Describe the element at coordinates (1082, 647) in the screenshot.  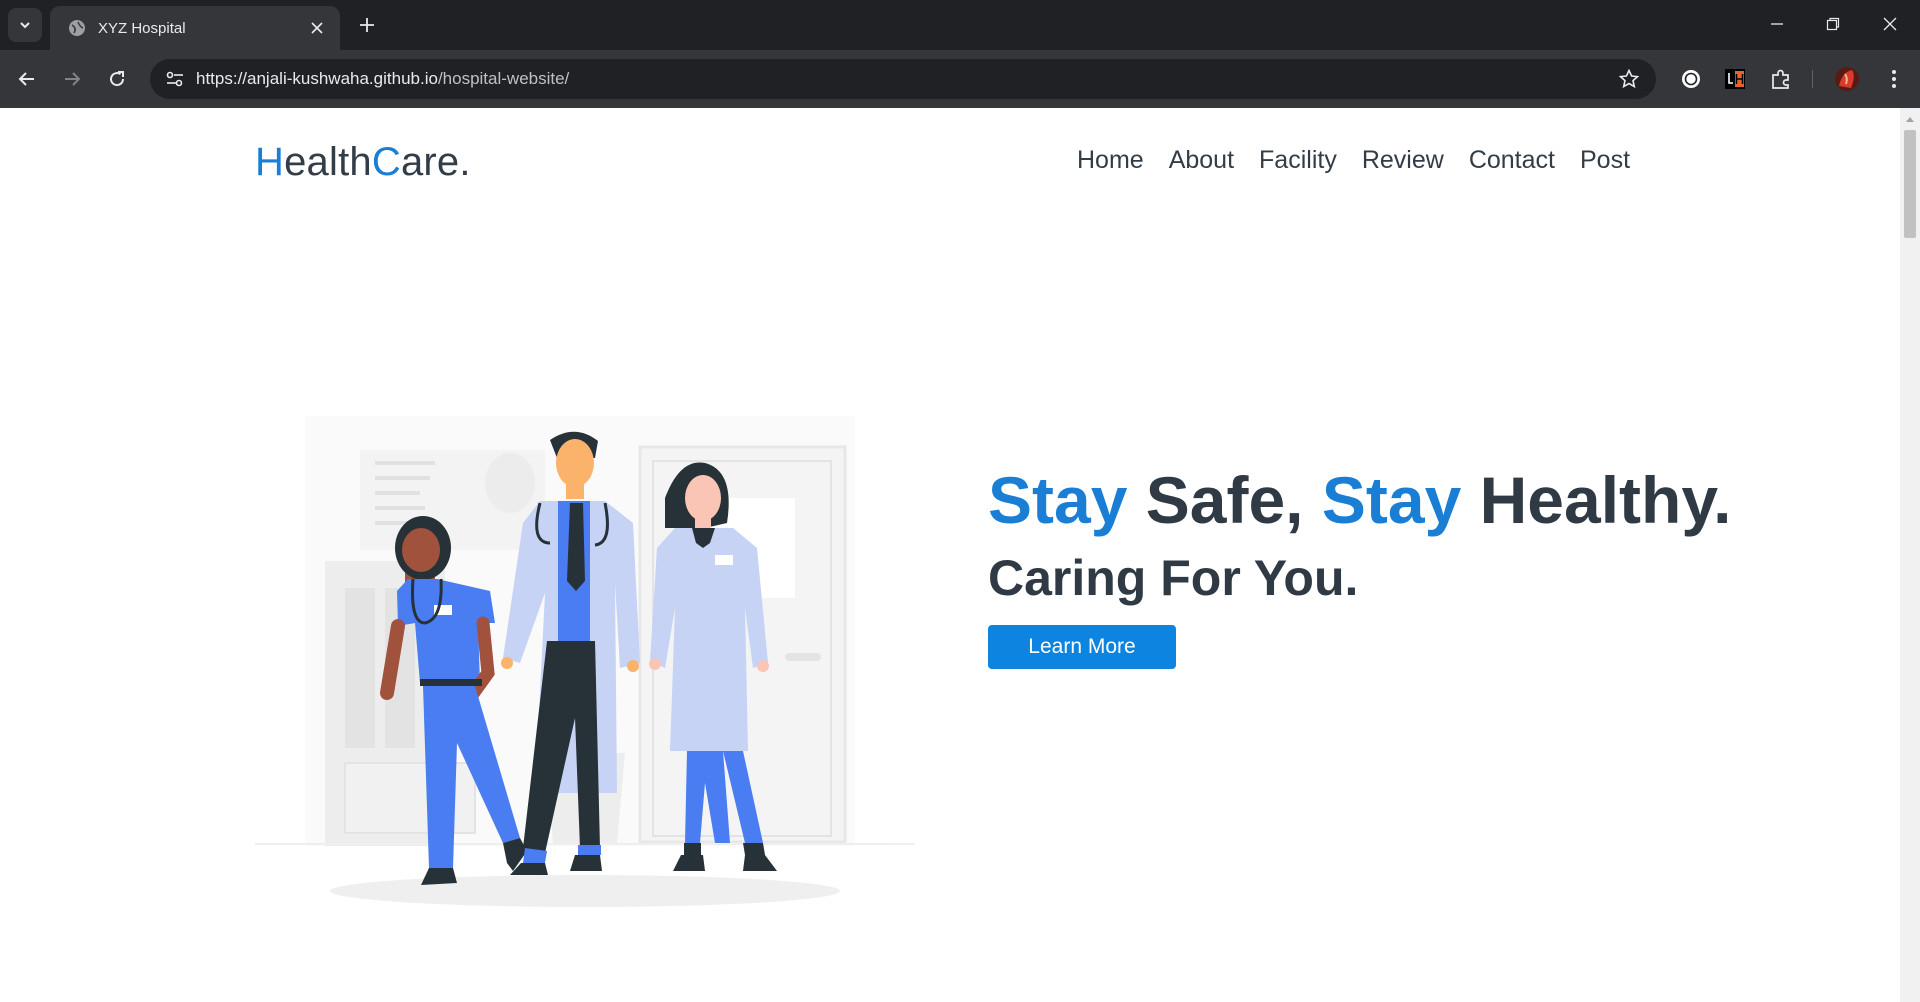
I see `learn-more-button: Learn More` at that location.